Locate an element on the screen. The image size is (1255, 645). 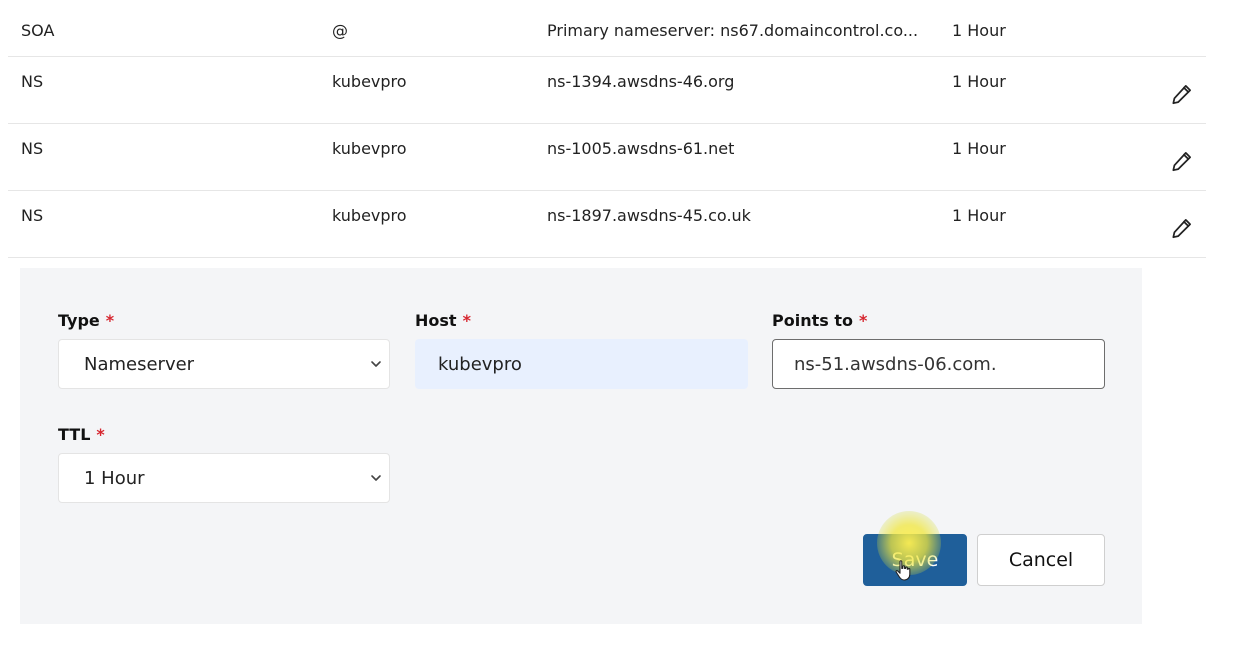
ttl-label-text: TTL is located at coordinates (74, 434).